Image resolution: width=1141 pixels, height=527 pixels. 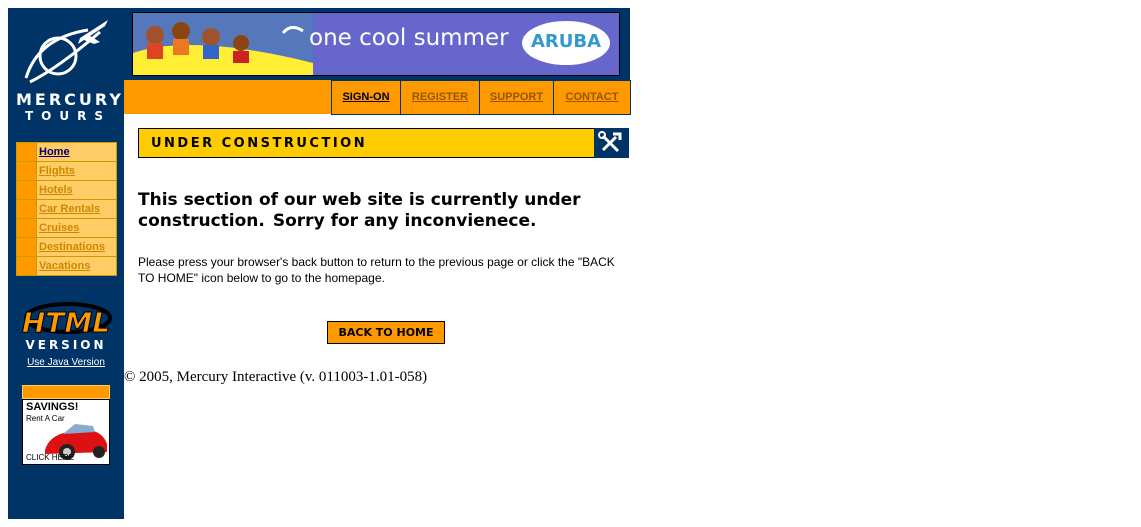 I want to click on heading-line-2: construction. Sorry for any inconvienece., so click(x=383, y=221).